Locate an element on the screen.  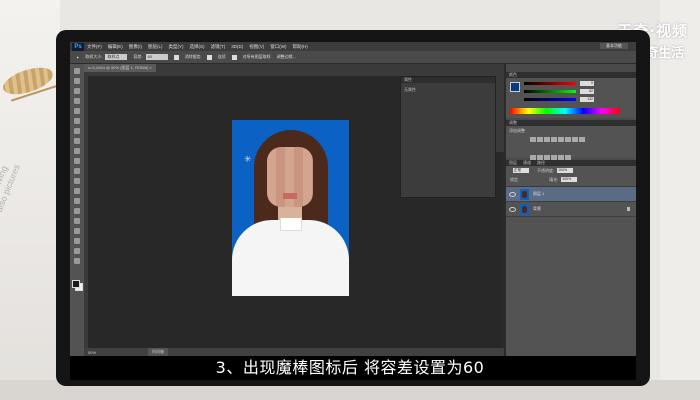
tab-layers: 图层 is located at coordinates (513, 163).